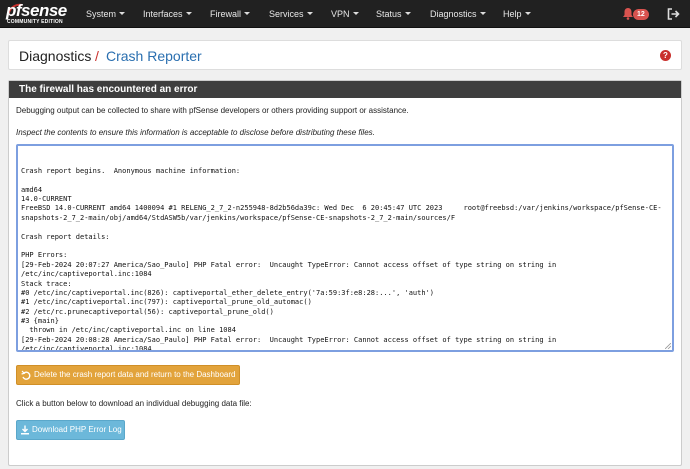  What do you see at coordinates (345, 89) in the screenshot?
I see `panel-heading: The firewall has encountered an error` at bounding box center [345, 89].